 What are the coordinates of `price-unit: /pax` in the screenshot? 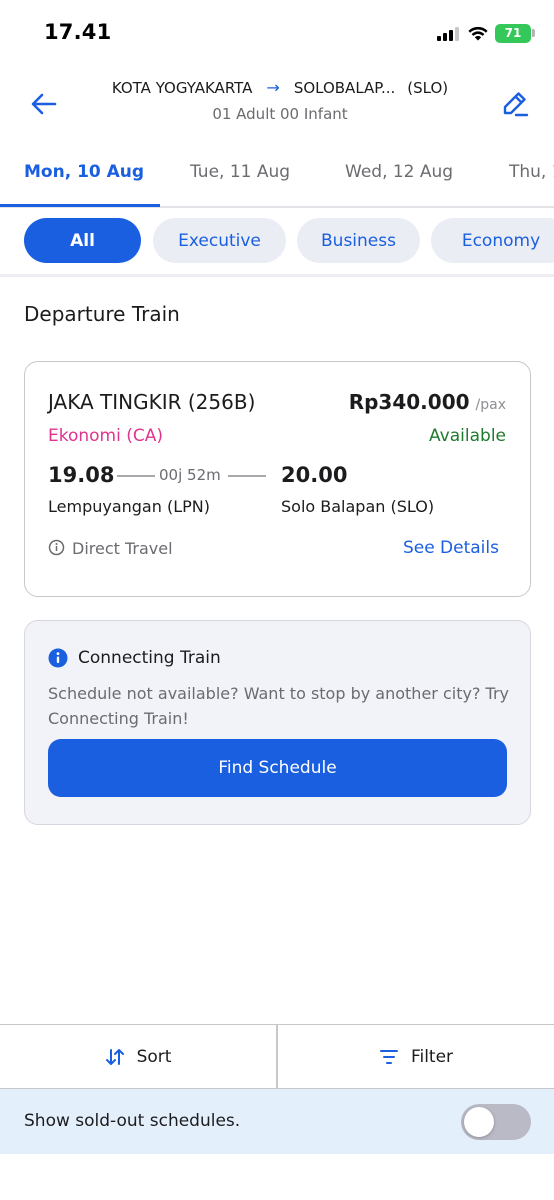 It's located at (490, 405).